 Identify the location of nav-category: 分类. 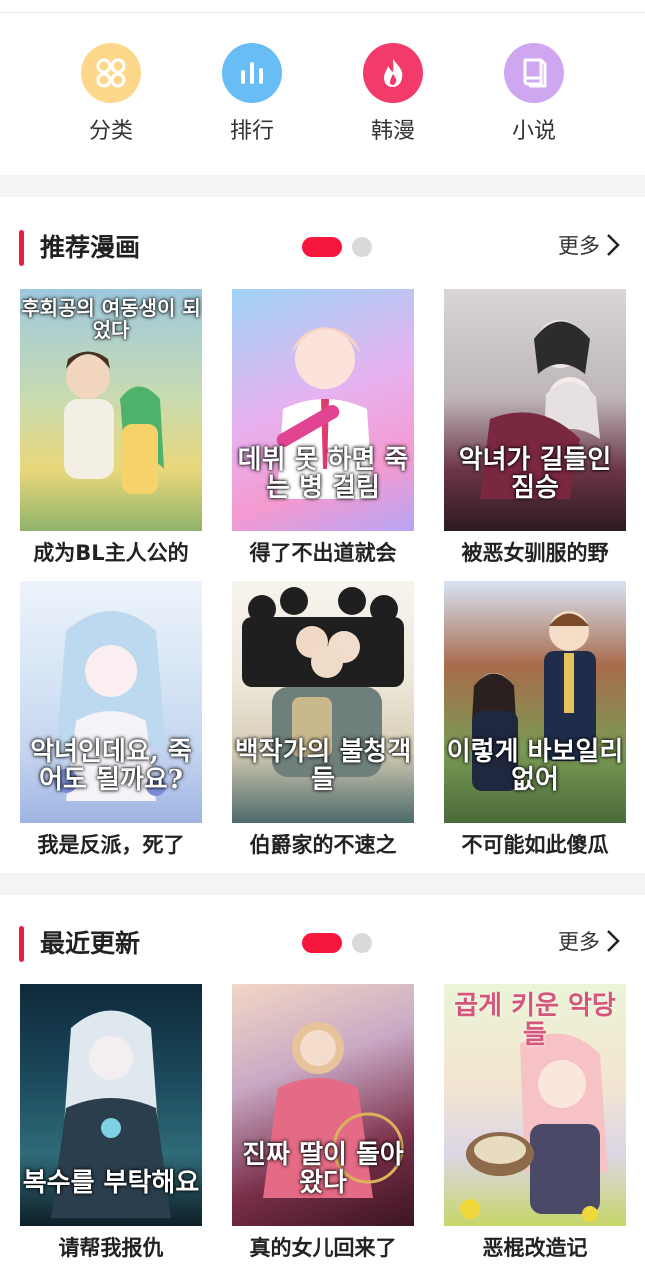
(111, 94).